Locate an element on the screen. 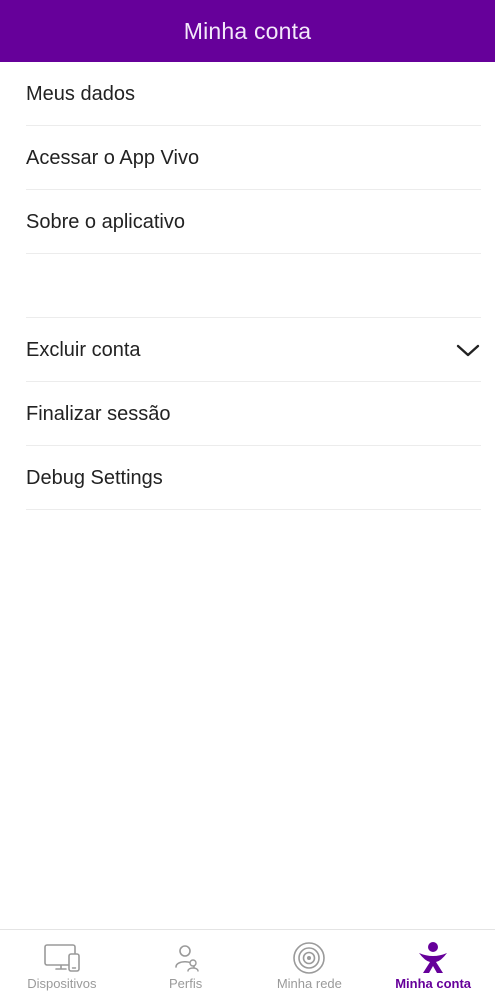 The image size is (495, 1000). tab-label: Perfis is located at coordinates (186, 983).